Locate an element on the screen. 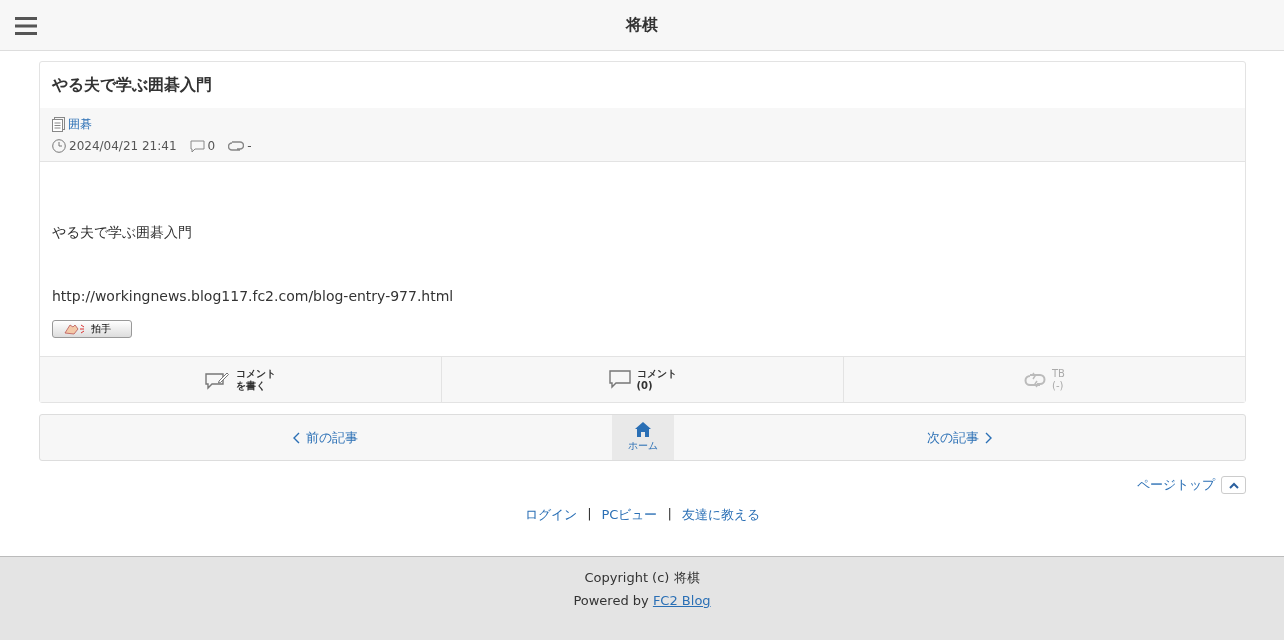 This screenshot has width=1284, height=640. page-top-button is located at coordinates (1233, 485).